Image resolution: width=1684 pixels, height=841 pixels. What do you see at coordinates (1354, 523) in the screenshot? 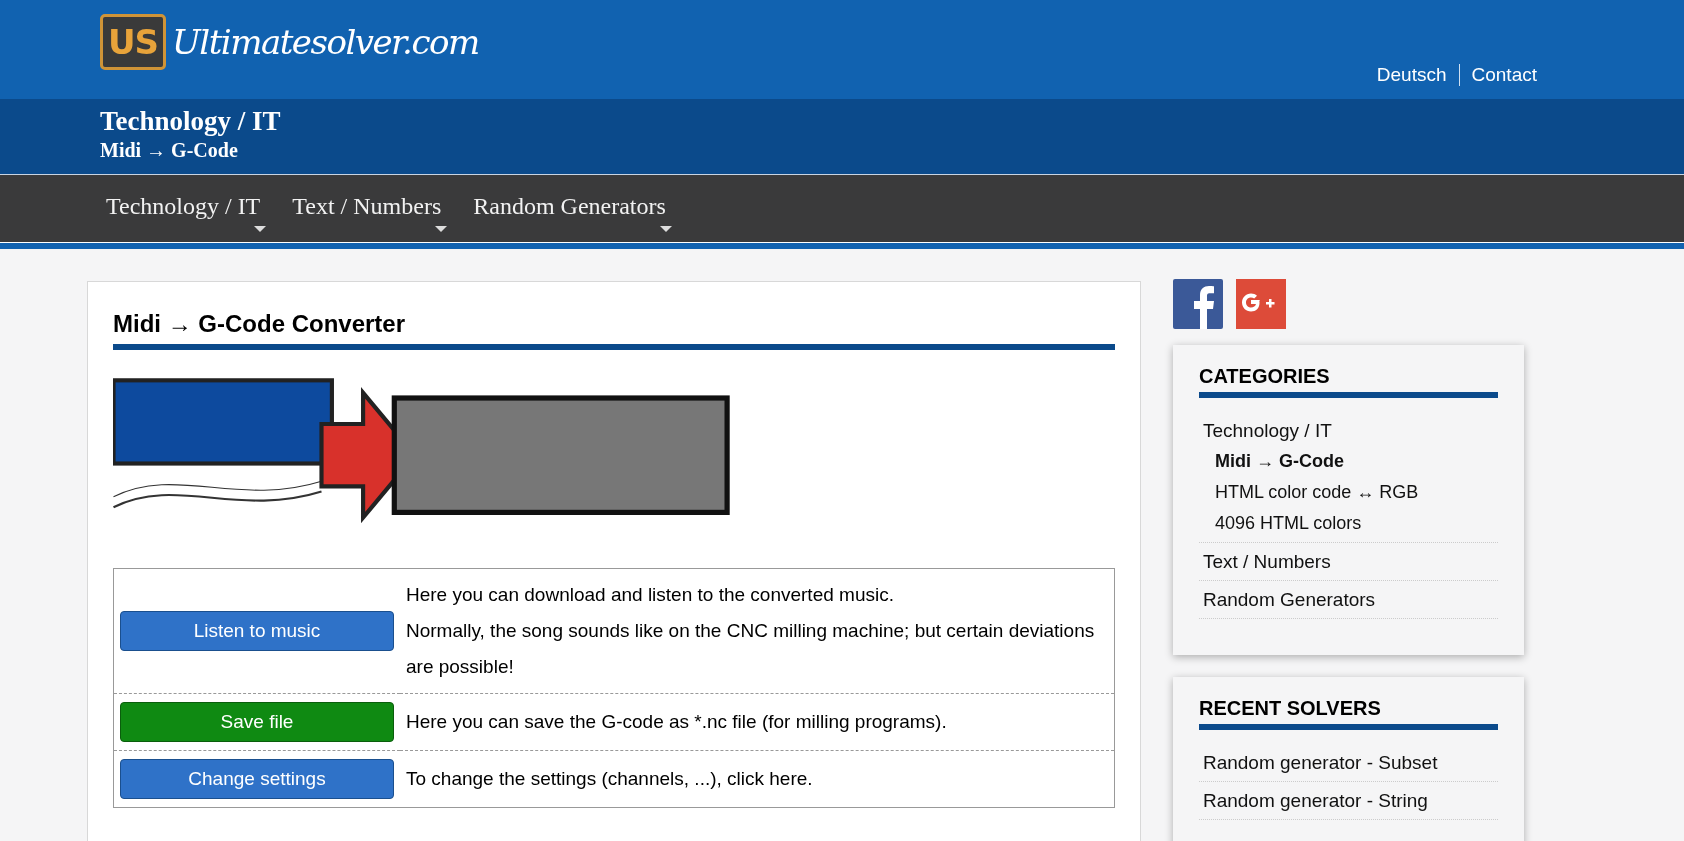
I see `subcategory-link: 4096 HTML colors` at bounding box center [1354, 523].